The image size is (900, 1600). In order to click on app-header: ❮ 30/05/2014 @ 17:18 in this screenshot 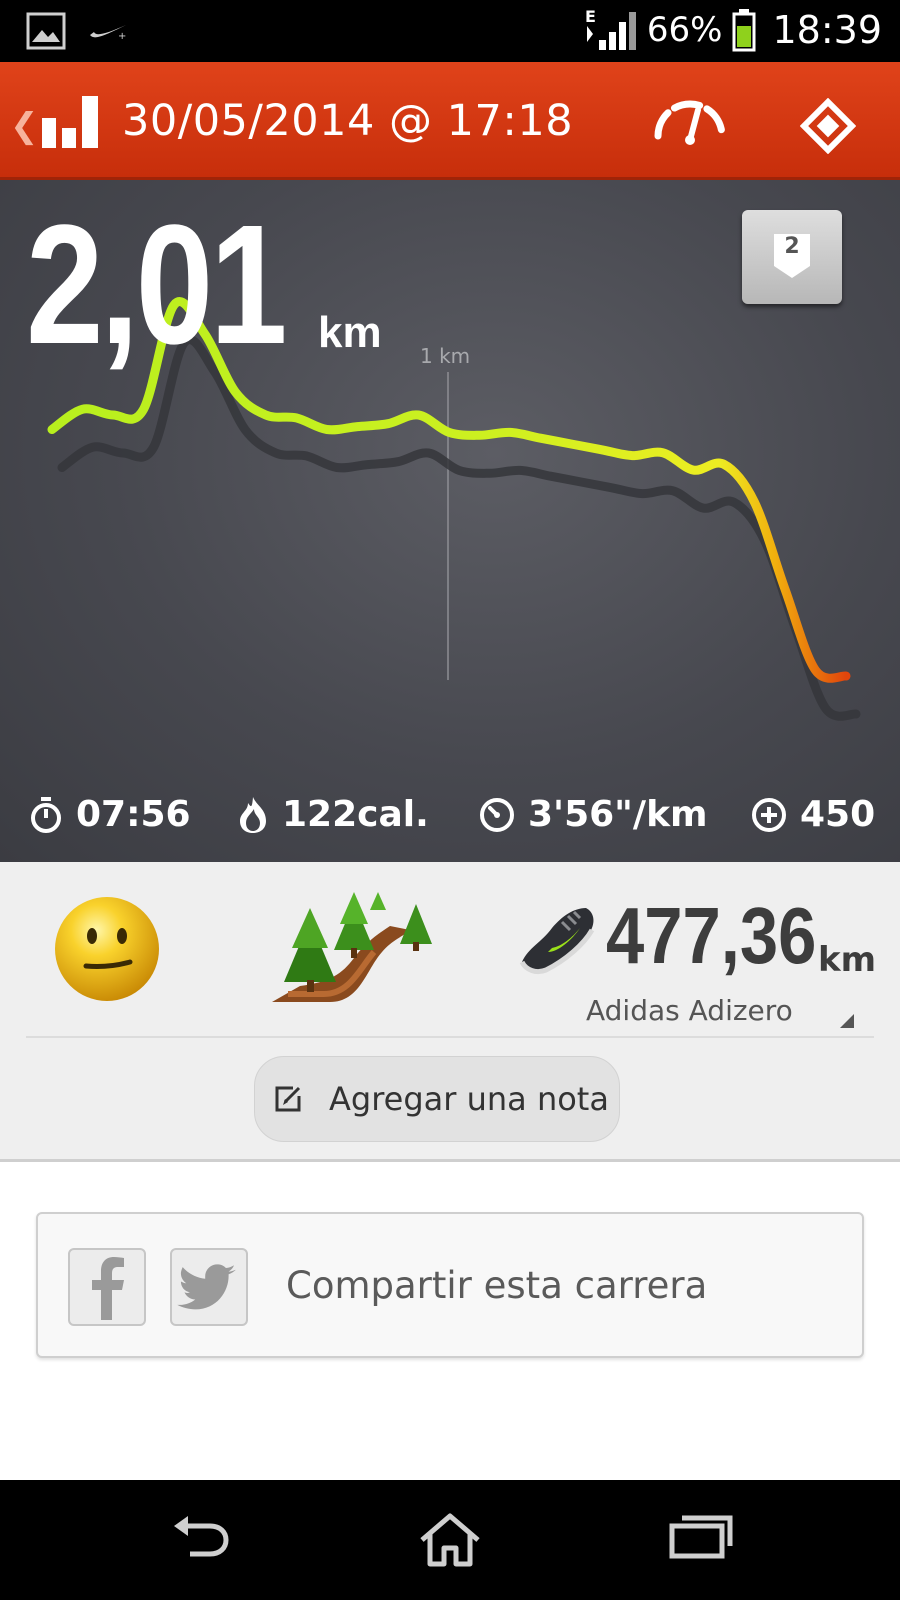, I will do `click(450, 121)`.